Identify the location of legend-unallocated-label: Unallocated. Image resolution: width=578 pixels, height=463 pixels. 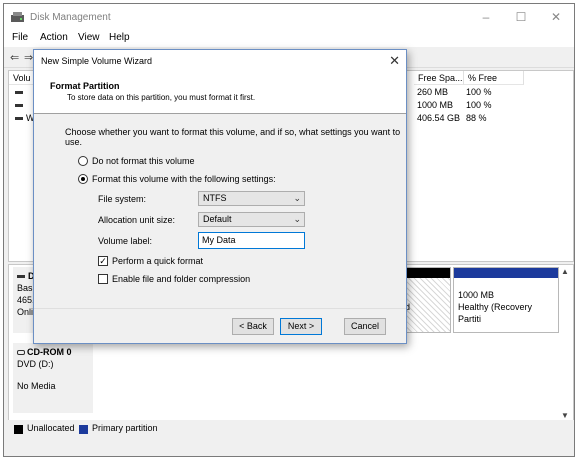
(51, 428).